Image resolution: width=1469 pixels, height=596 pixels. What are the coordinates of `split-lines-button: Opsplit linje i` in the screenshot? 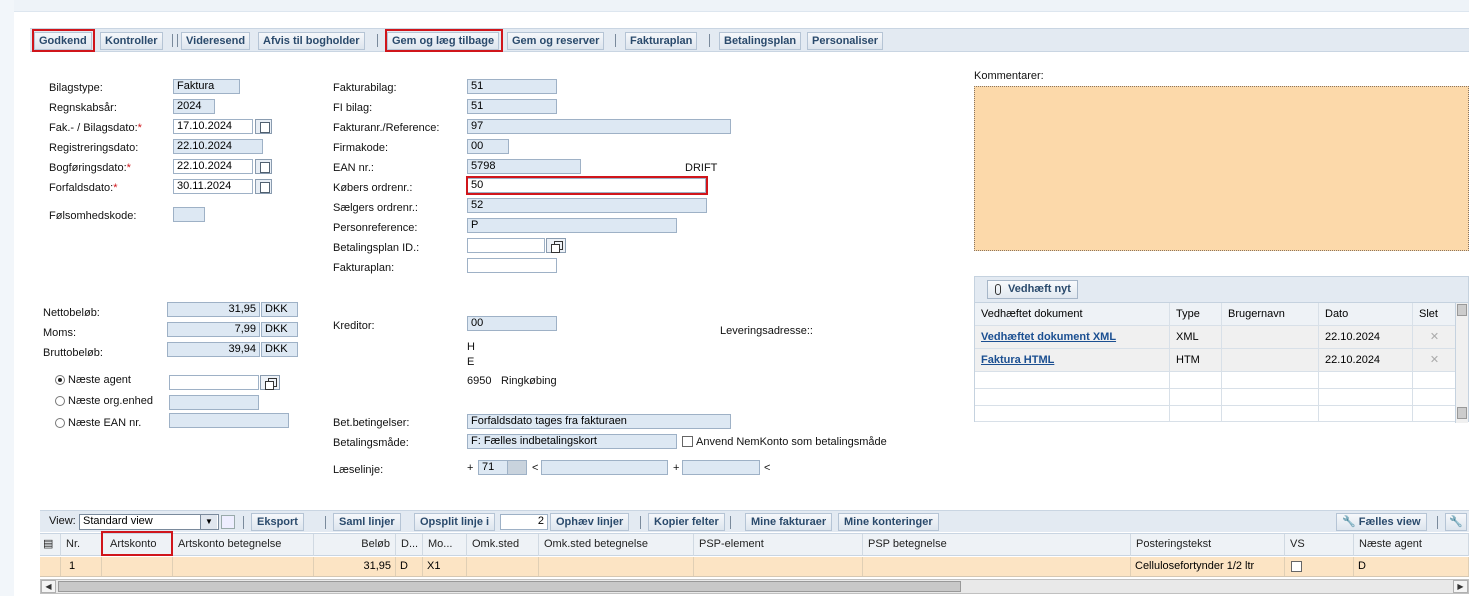 It's located at (455, 522).